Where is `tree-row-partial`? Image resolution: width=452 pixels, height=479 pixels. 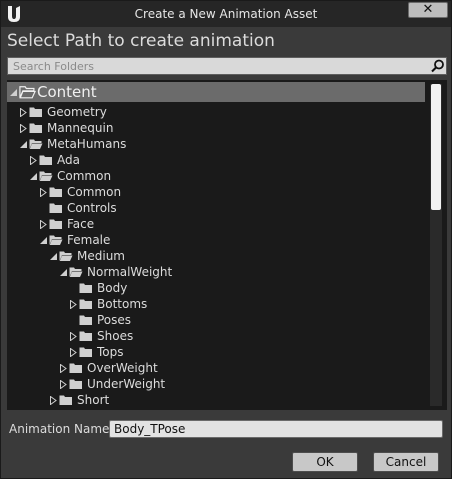
tree-row-partial is located at coordinates (216, 409).